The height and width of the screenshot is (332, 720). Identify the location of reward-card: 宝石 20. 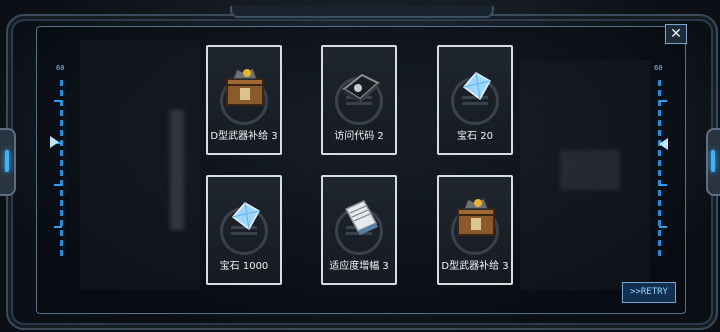
(475, 100).